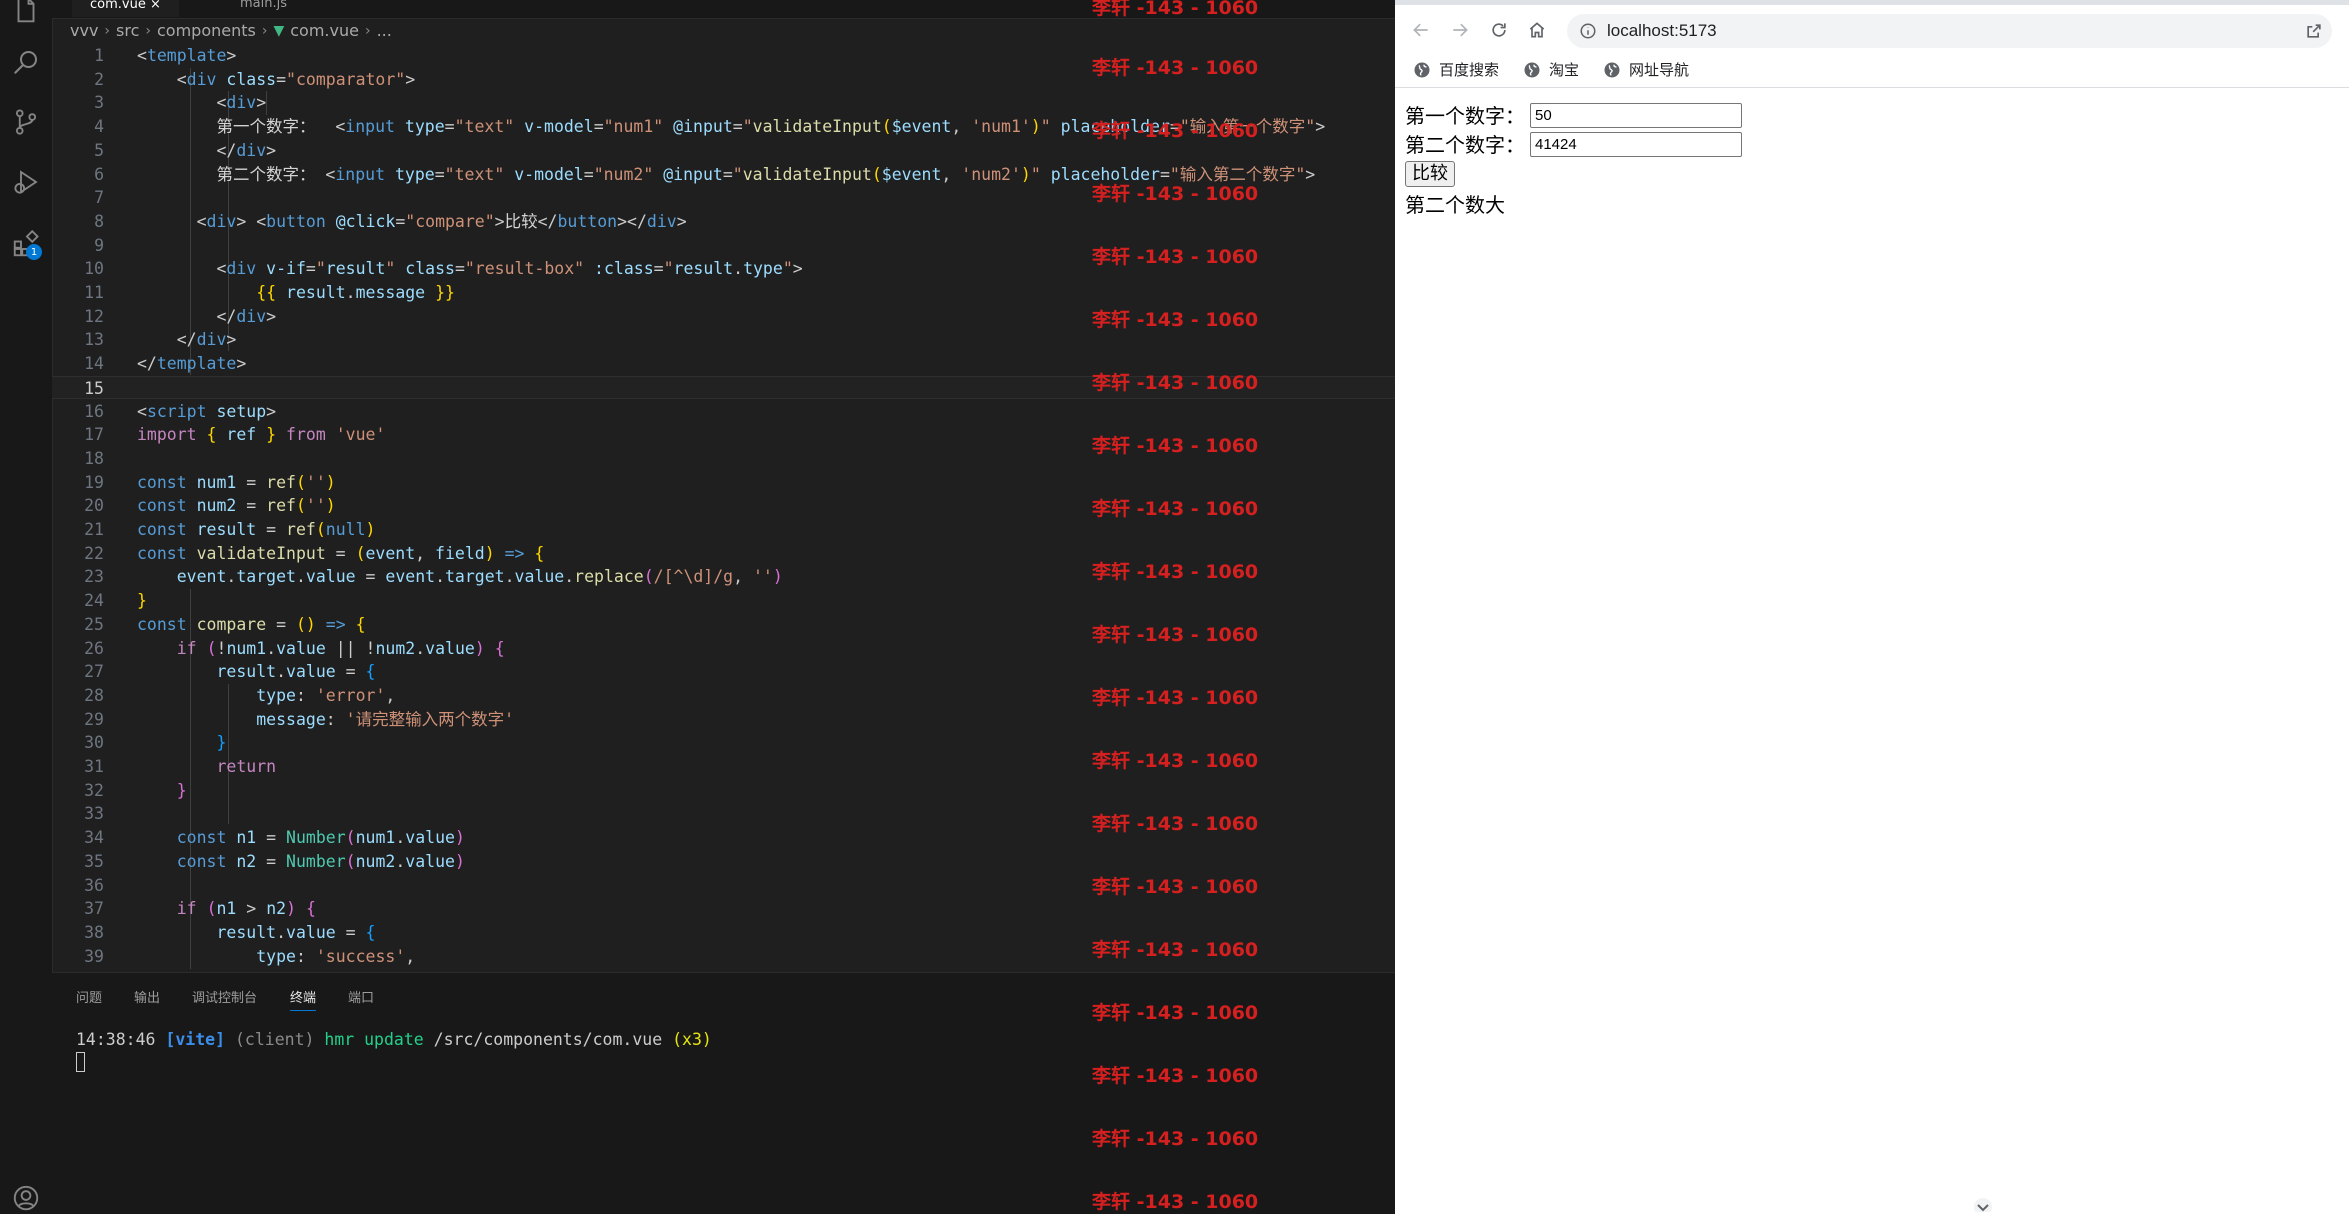 This screenshot has width=2349, height=1214. Describe the element at coordinates (723, 459) in the screenshot. I see `code-line: 18` at that location.